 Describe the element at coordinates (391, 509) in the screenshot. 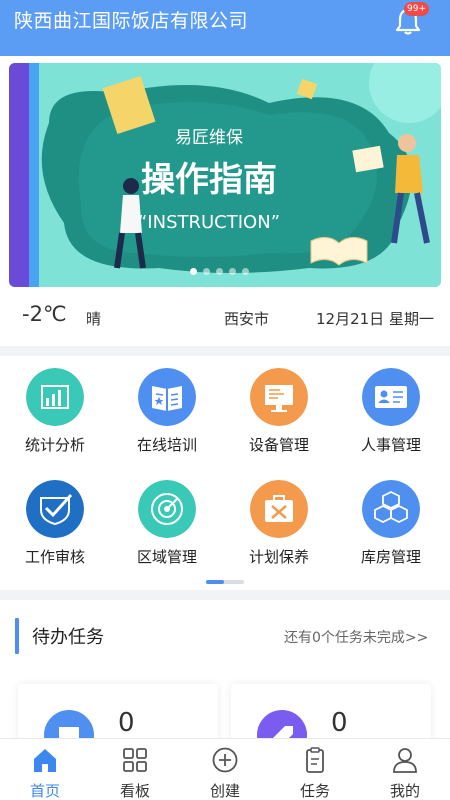

I see `cubes-icon` at that location.